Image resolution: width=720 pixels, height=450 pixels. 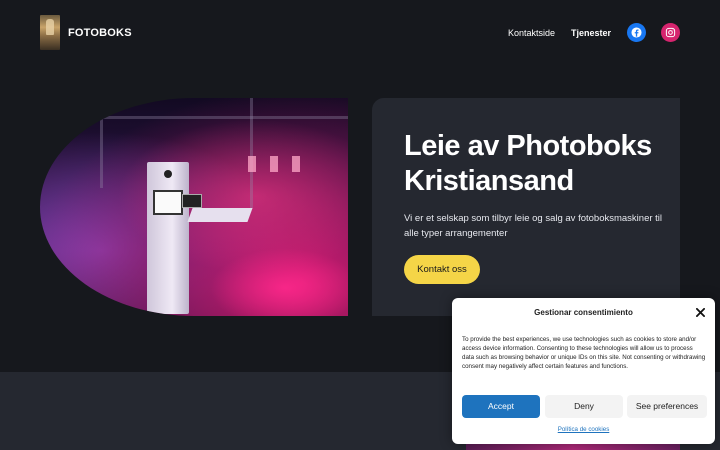 What do you see at coordinates (539, 164) in the screenshot?
I see `hero-title: Leie av Photoboks Kristiansand` at bounding box center [539, 164].